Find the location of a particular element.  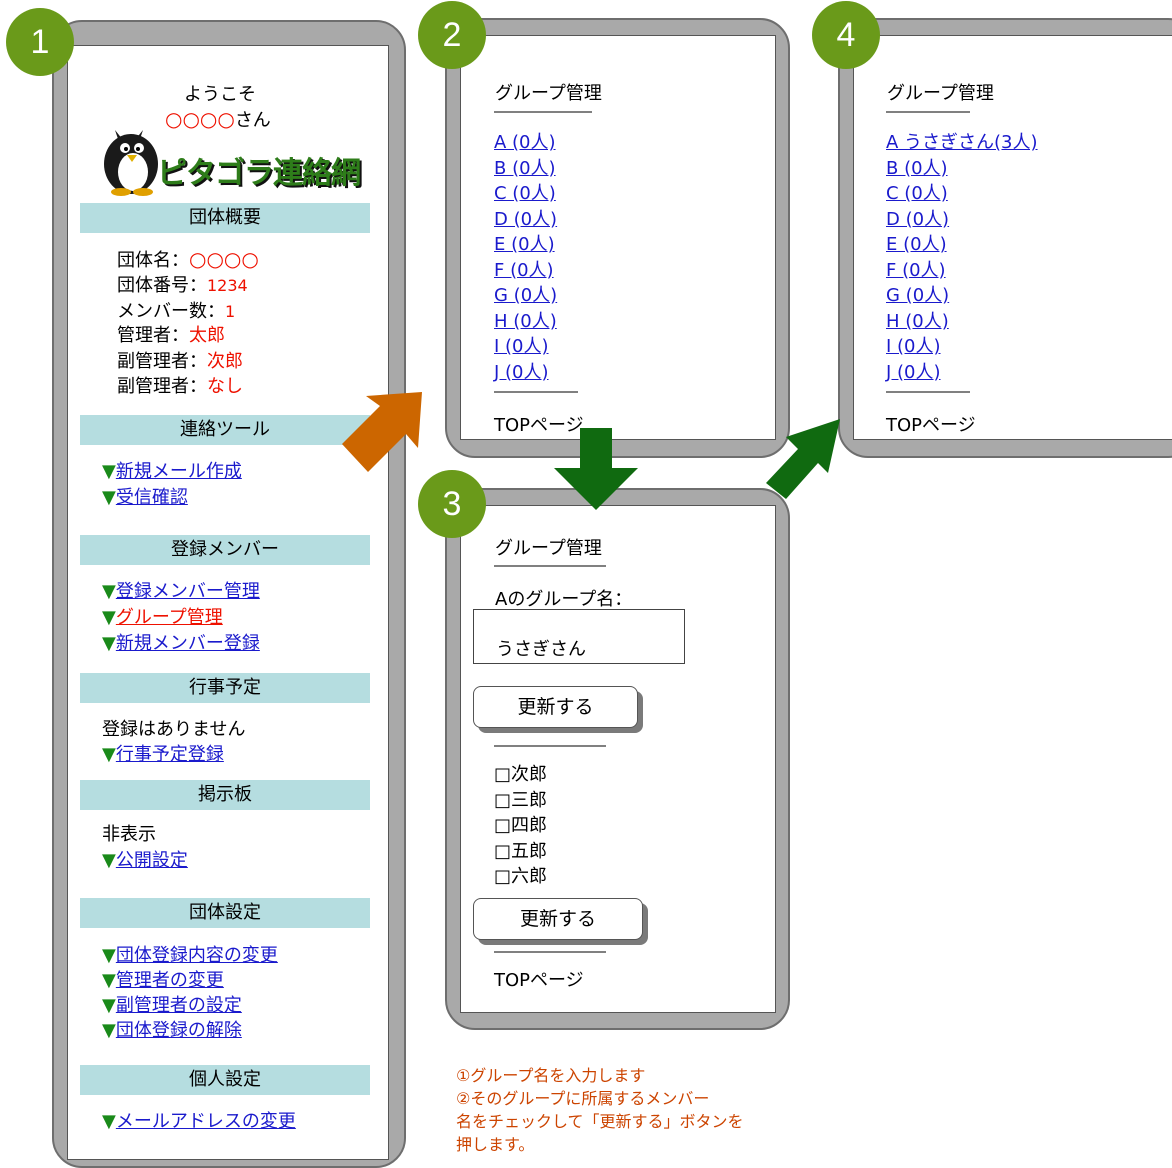

link-row-email-change: ▼メールアドレスの変更 is located at coordinates (199, 1120).